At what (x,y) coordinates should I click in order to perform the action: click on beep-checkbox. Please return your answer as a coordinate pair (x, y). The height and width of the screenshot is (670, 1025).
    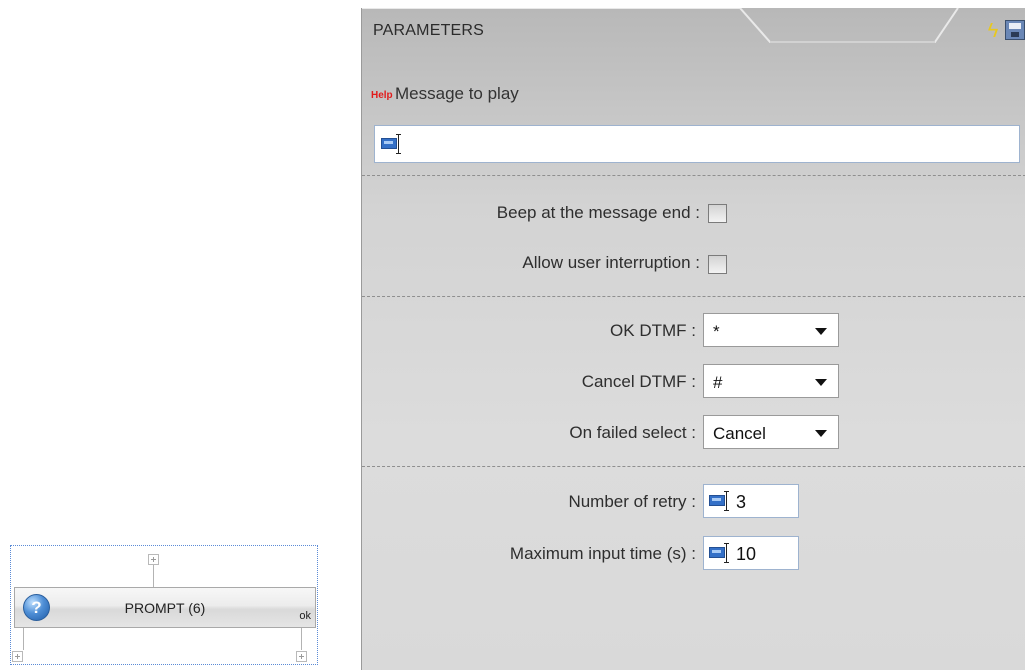
    Looking at the image, I should click on (717, 213).